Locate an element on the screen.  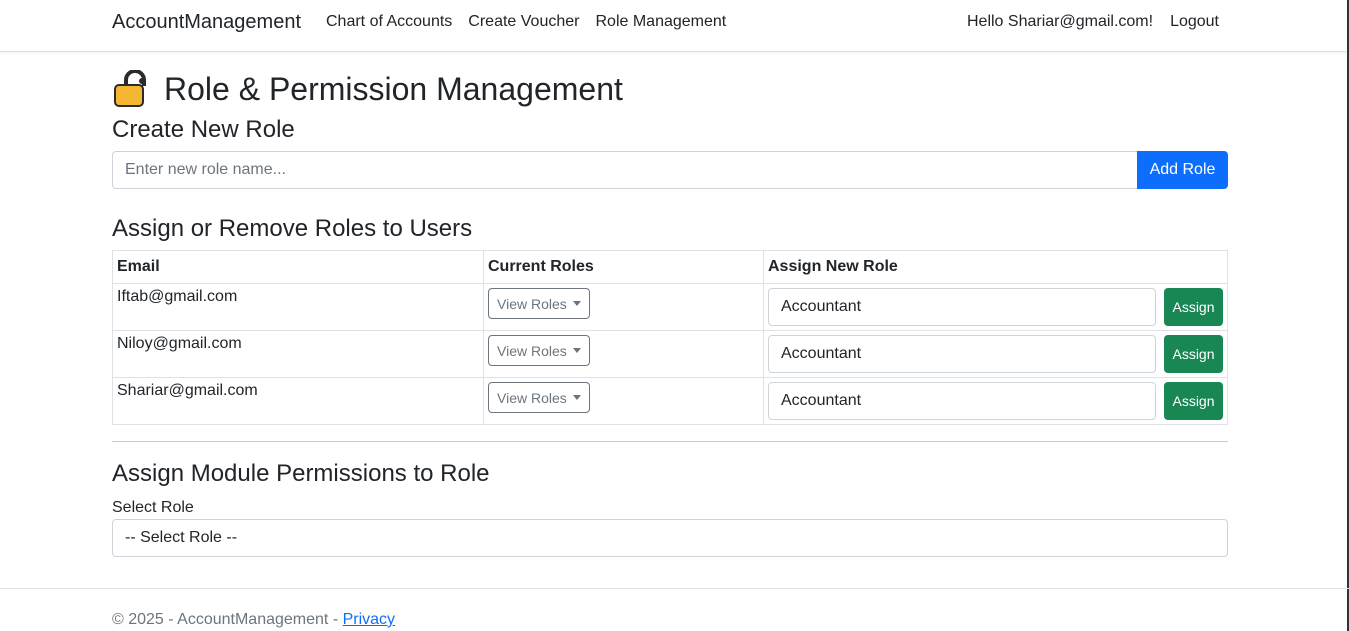
select-role-label: Select Role is located at coordinates (153, 507).